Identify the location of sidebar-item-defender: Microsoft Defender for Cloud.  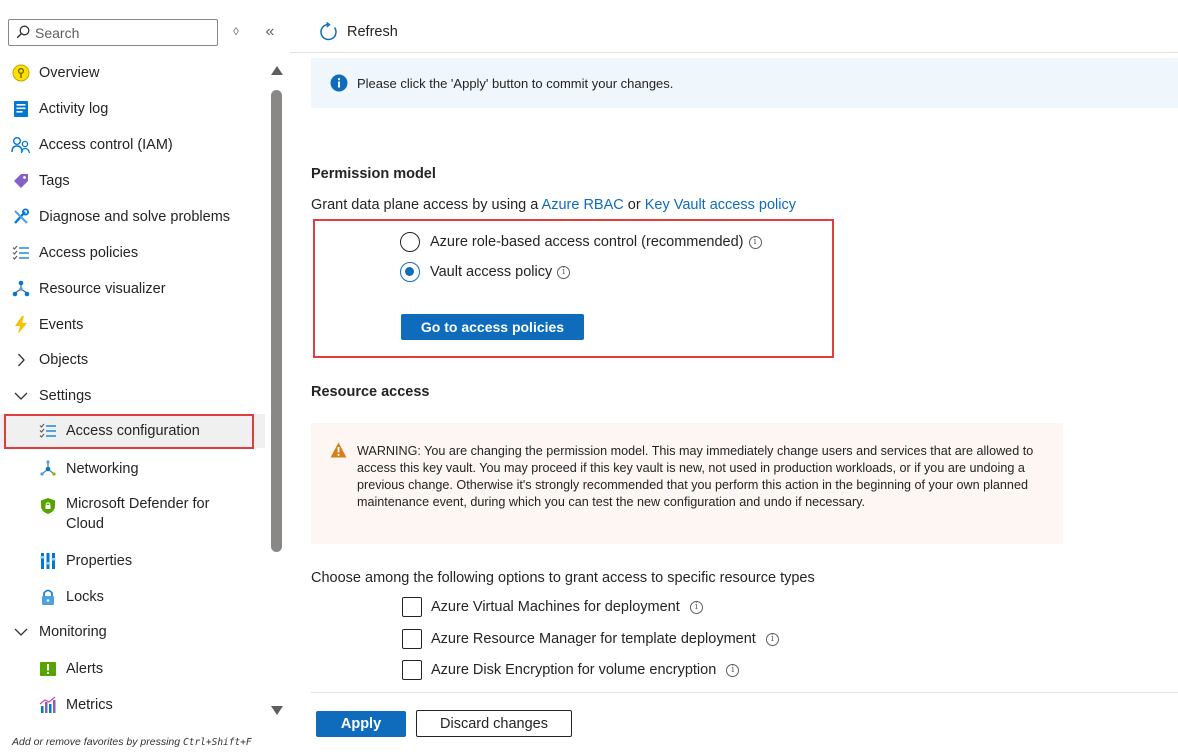
(132, 516).